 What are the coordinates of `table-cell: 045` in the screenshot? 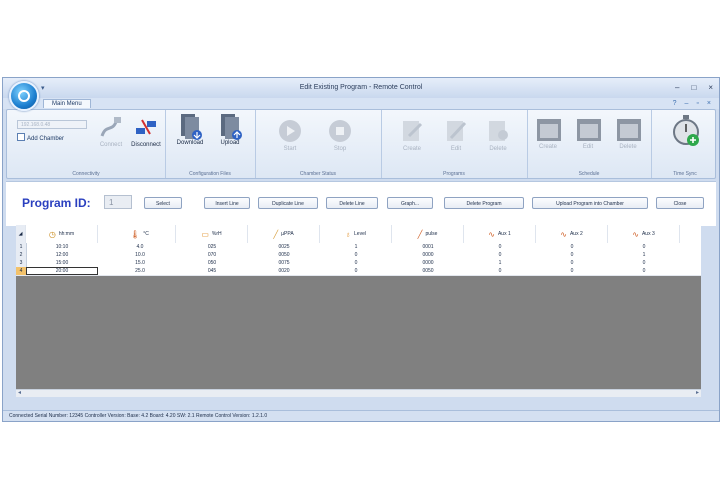 It's located at (212, 271).